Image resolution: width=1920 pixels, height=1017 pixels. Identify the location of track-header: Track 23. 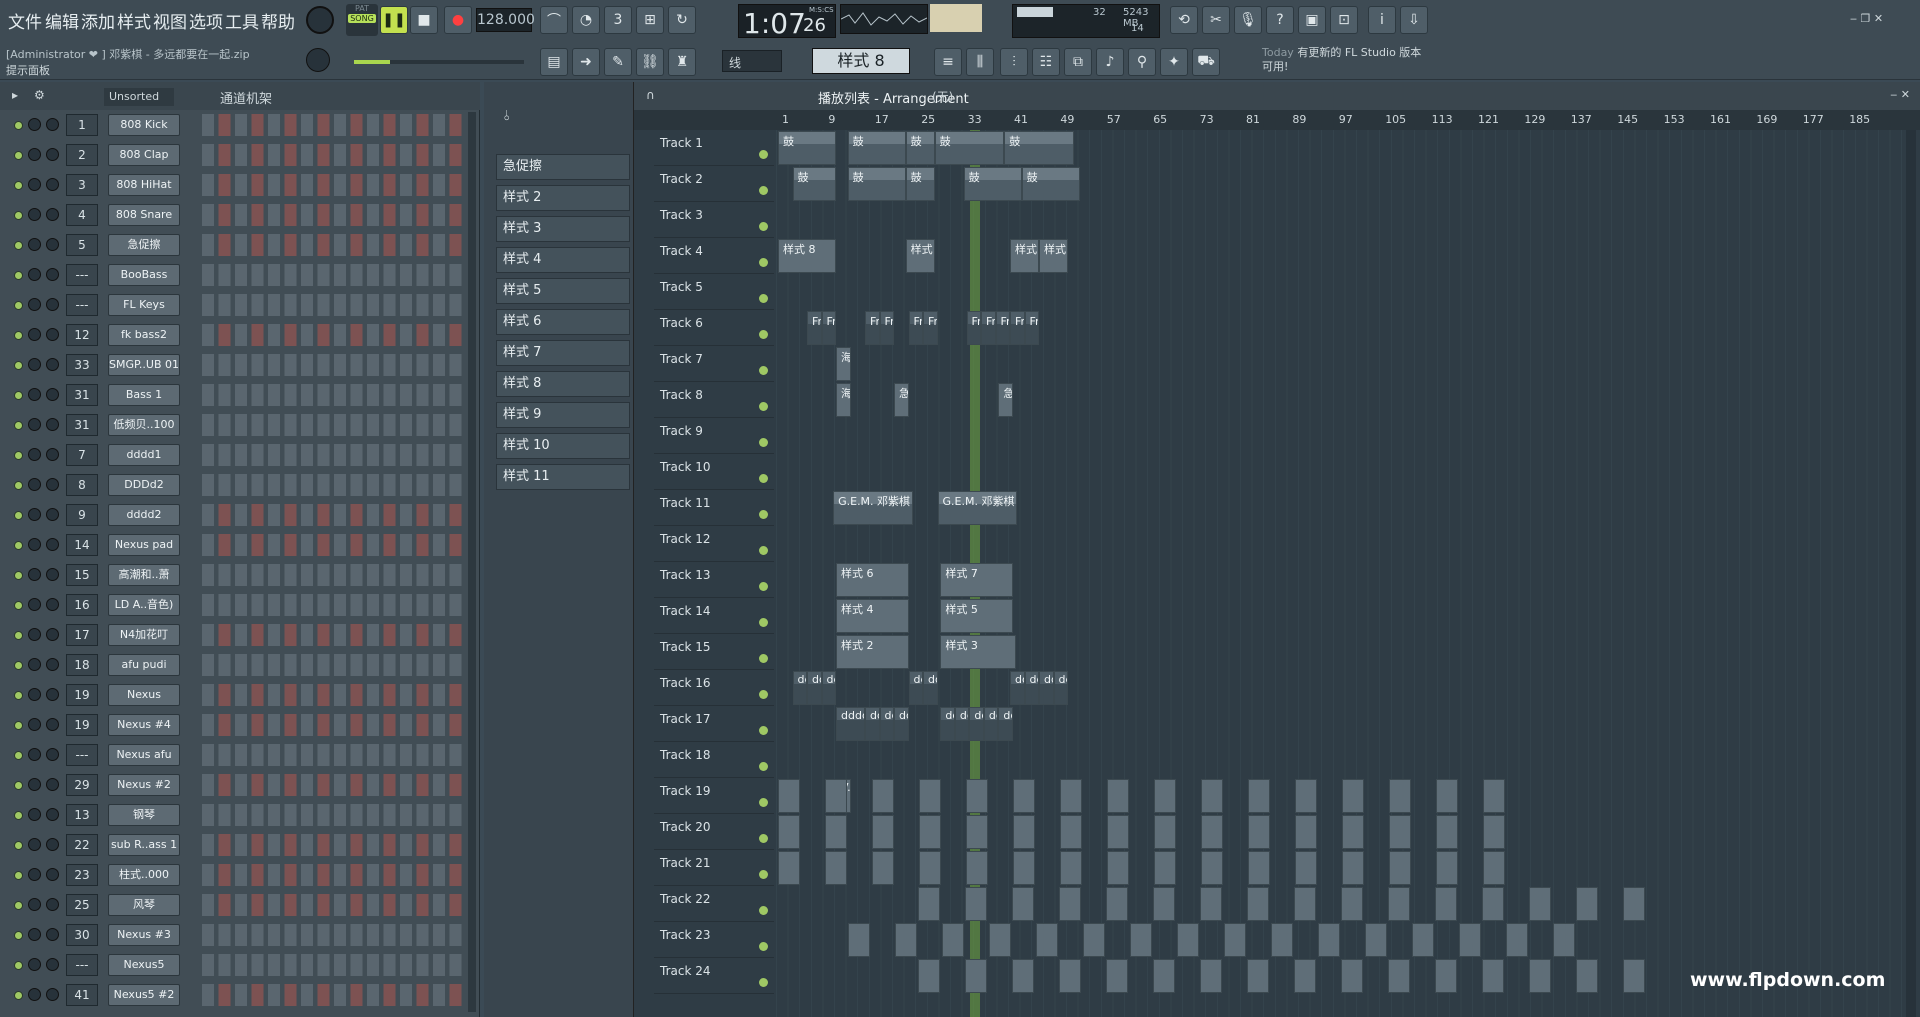
(714, 940).